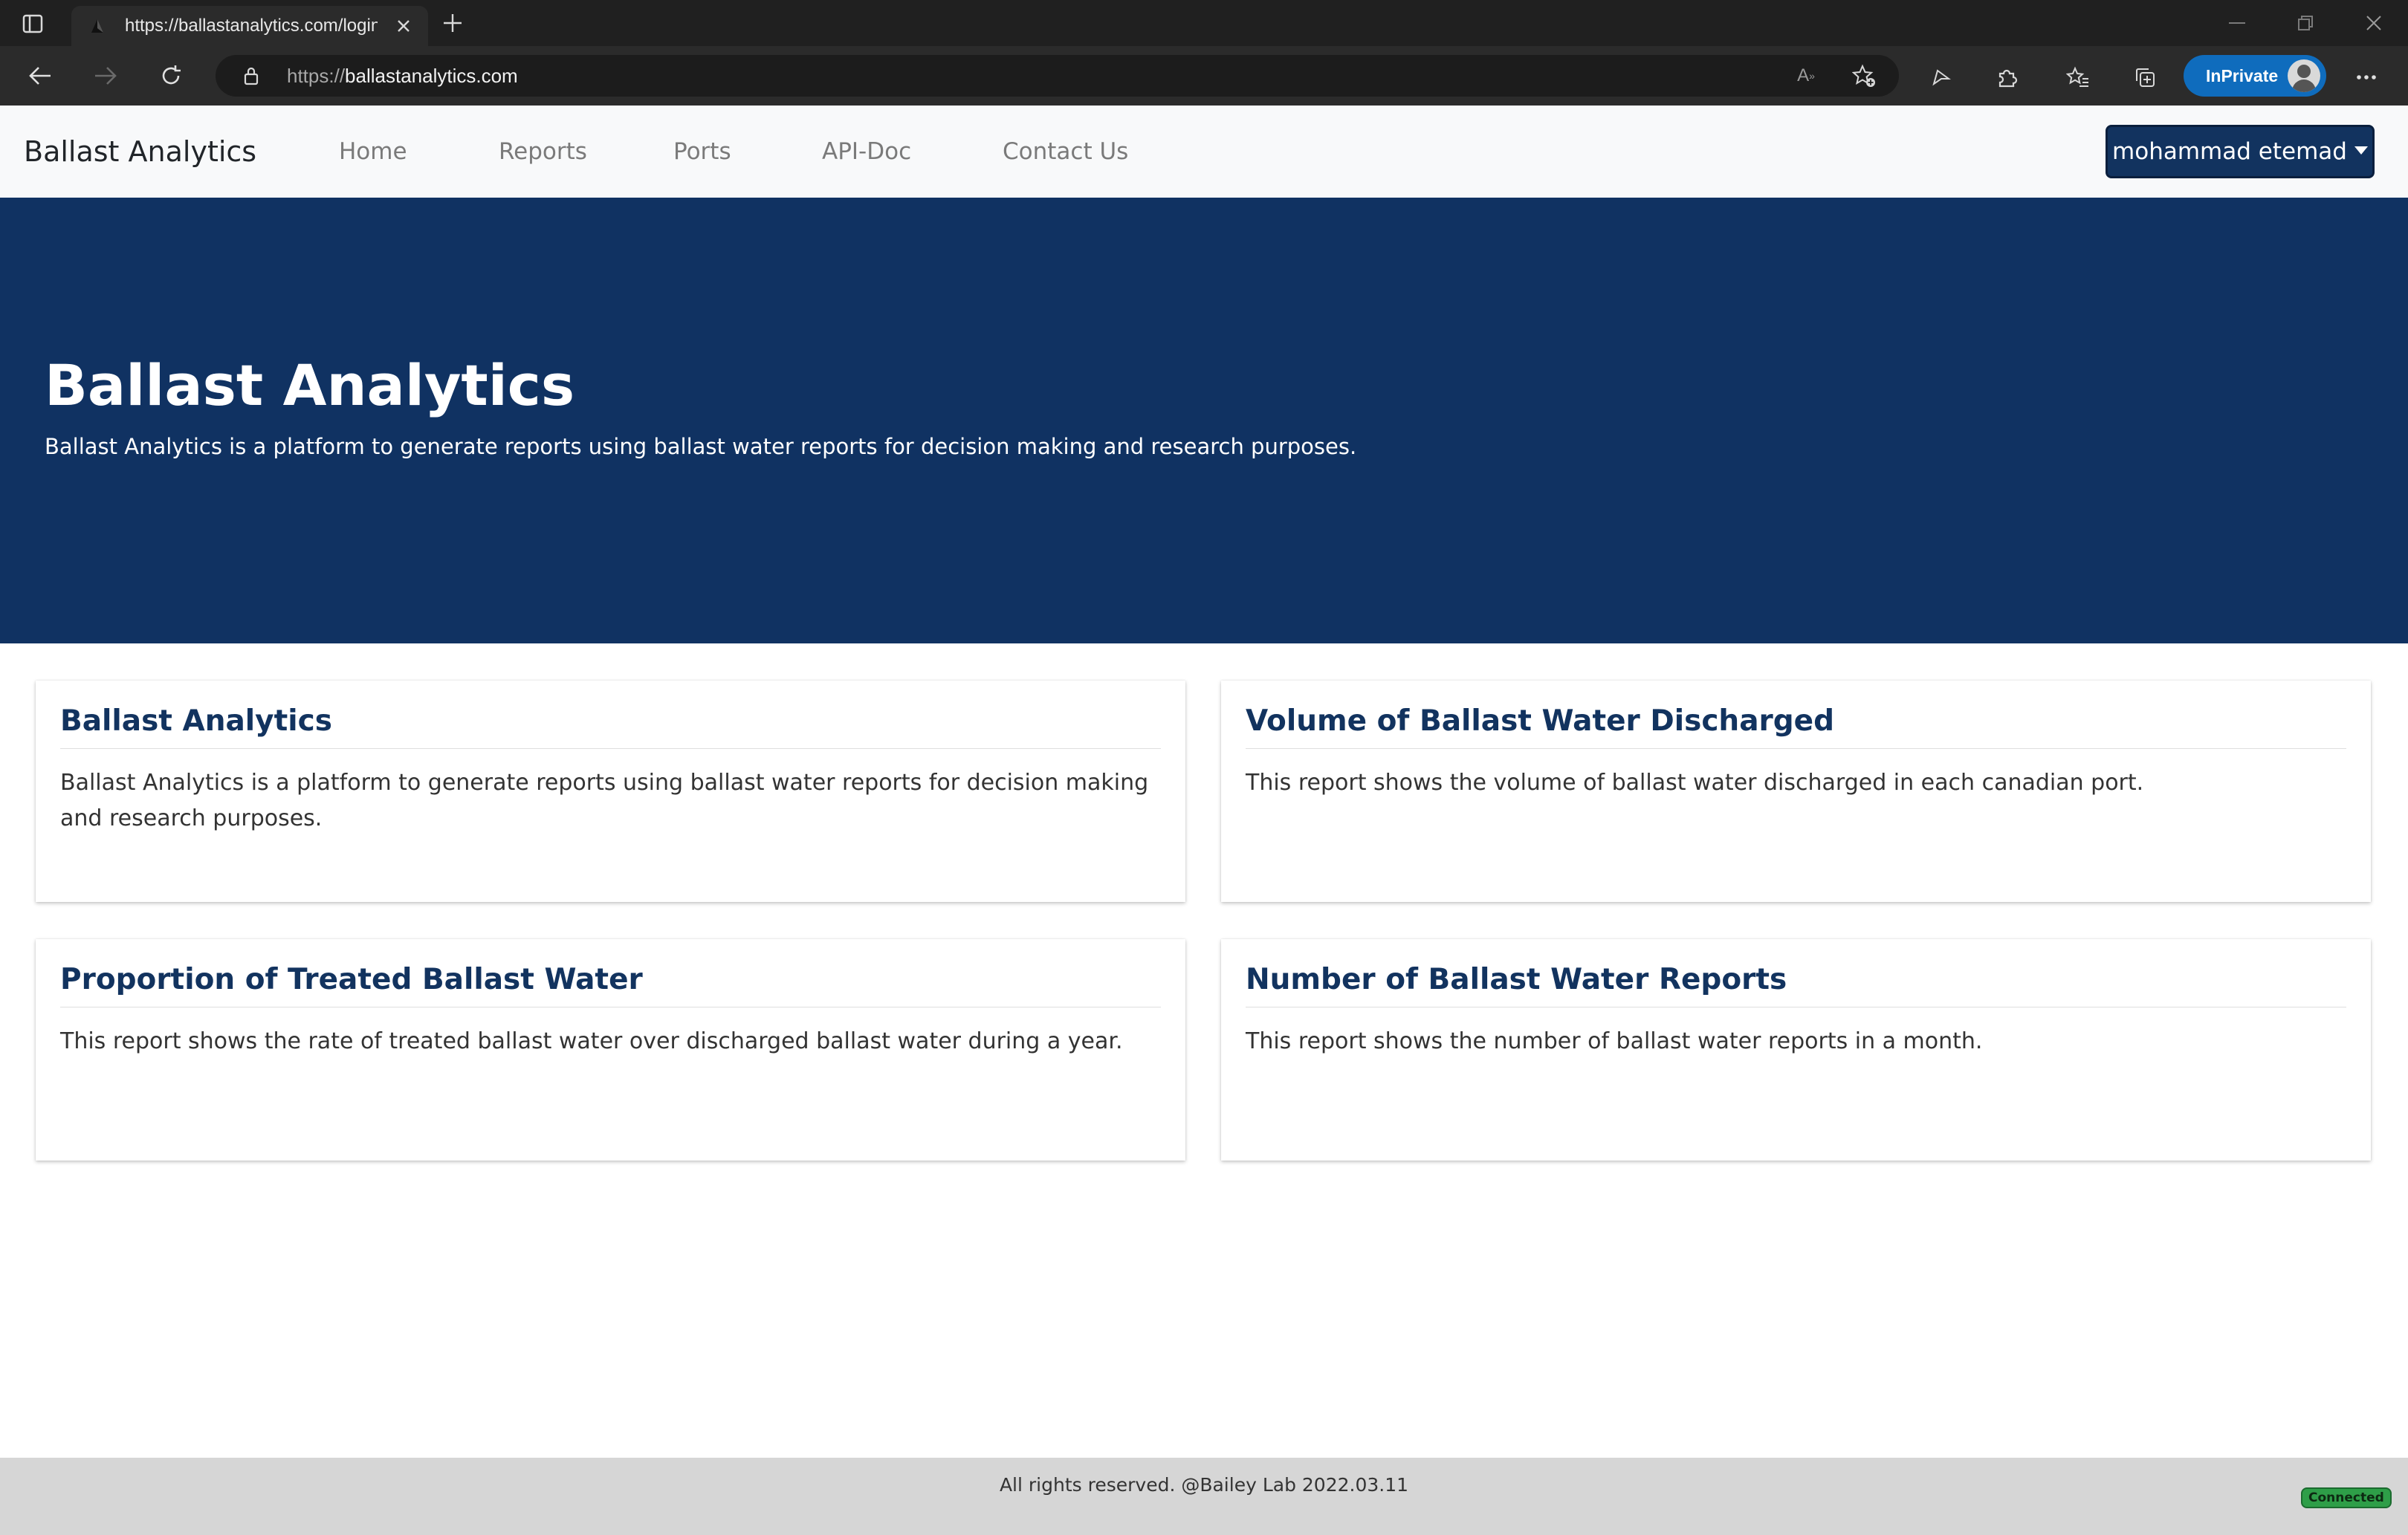 The height and width of the screenshot is (1535, 2408). Describe the element at coordinates (2361, 150) in the screenshot. I see `caret-down-icon` at that location.